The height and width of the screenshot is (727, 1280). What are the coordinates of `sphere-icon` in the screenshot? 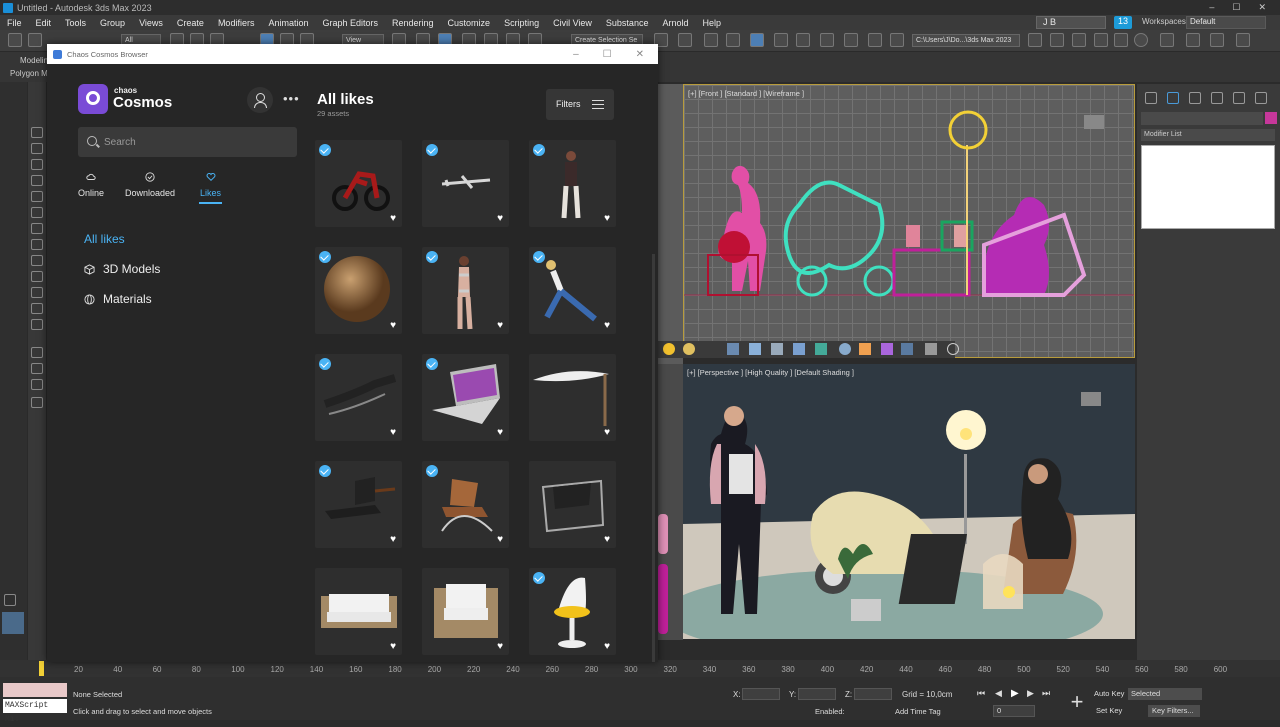 It's located at (799, 349).